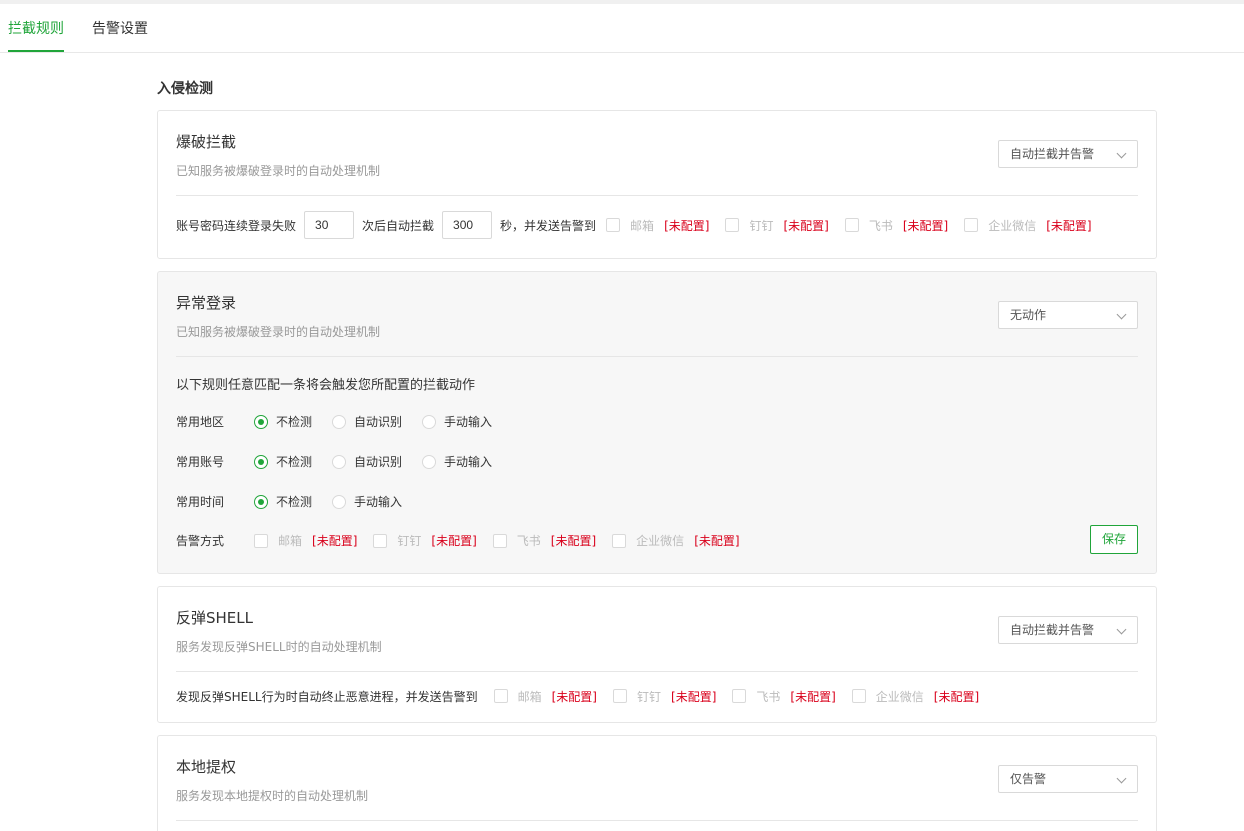 This screenshot has height=831, width=1244. Describe the element at coordinates (120, 35) in the screenshot. I see `tab-alert-settings: 告警设置` at that location.